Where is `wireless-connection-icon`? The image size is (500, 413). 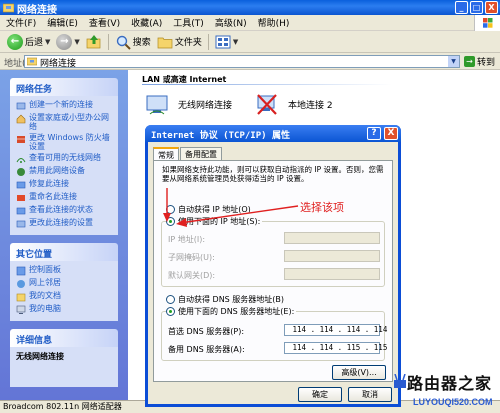
wireless-connection-icon is located at coordinates (157, 105).